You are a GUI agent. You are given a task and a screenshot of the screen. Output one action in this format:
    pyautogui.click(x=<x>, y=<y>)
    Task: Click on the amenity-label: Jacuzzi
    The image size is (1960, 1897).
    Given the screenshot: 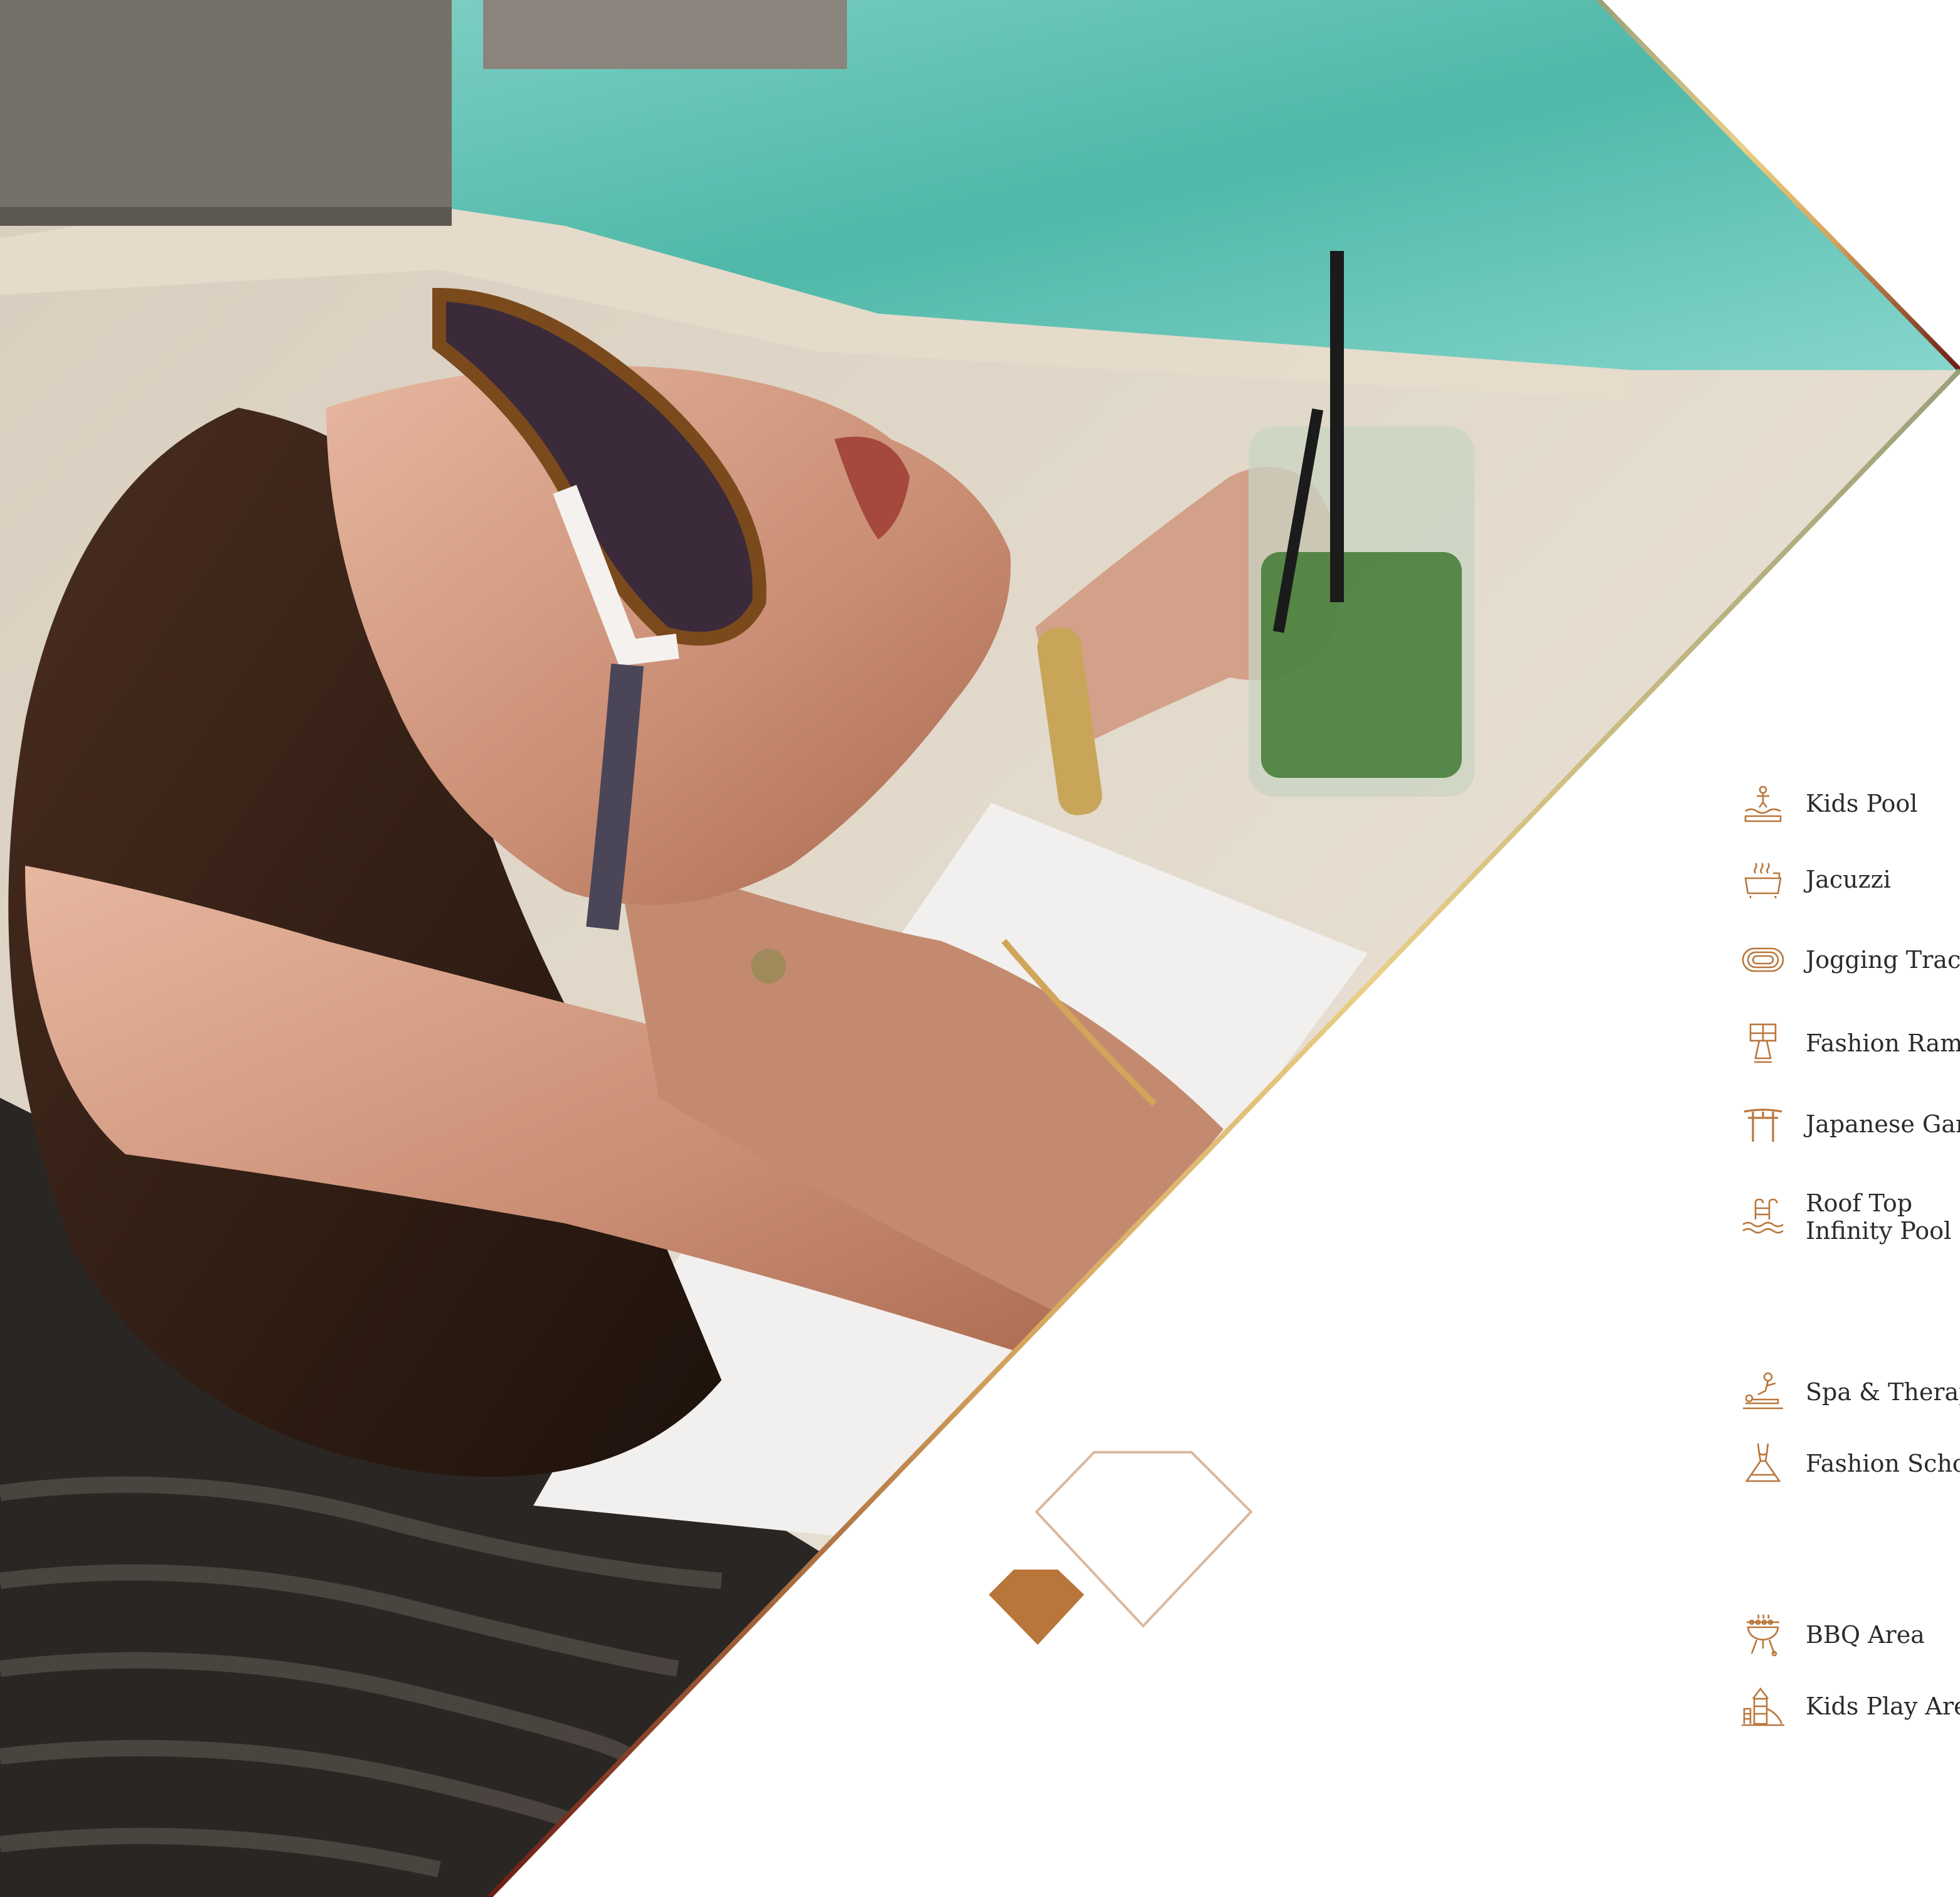 What is the action you would take?
    pyautogui.click(x=1849, y=879)
    